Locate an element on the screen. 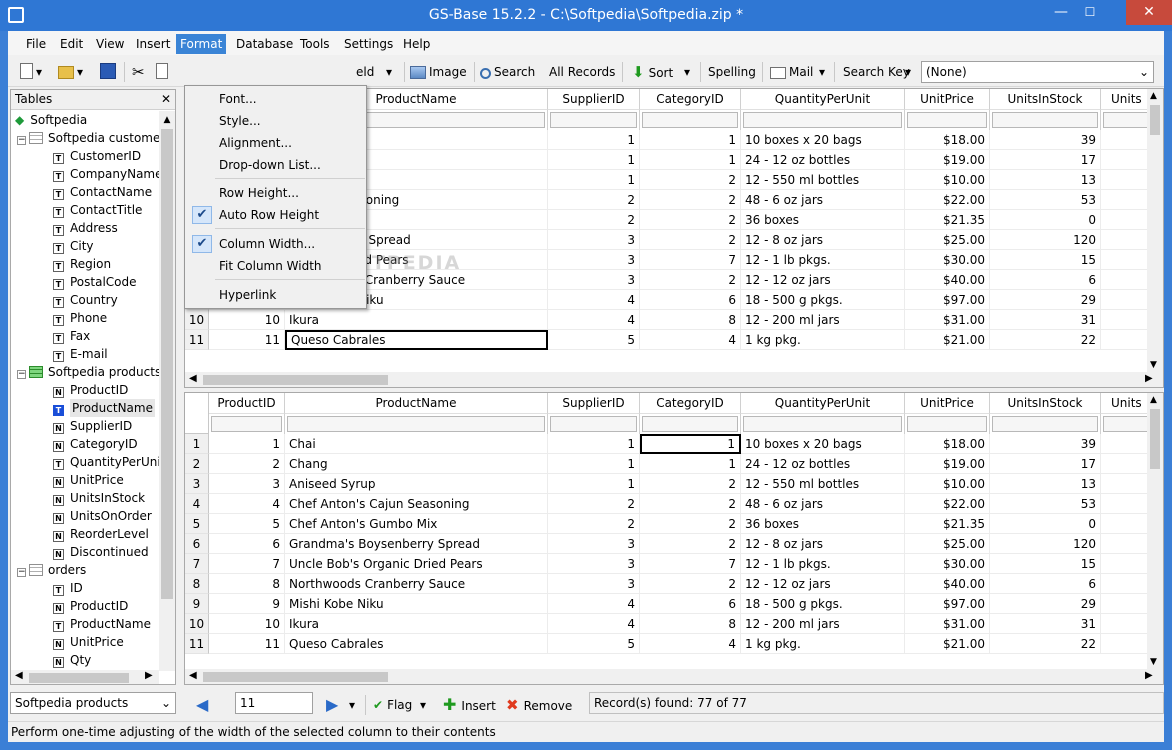 This screenshot has height=750, width=1172. tree-item: T ID is located at coordinates (68, 588).